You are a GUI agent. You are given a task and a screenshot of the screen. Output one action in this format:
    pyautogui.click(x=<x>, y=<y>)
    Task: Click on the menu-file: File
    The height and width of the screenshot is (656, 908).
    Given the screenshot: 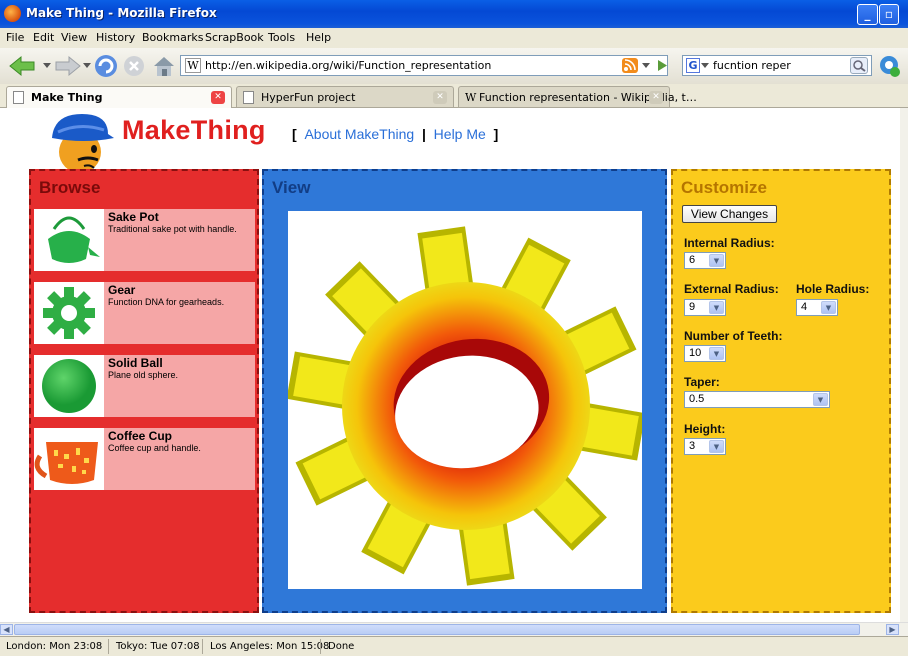 What is the action you would take?
    pyautogui.click(x=15, y=37)
    